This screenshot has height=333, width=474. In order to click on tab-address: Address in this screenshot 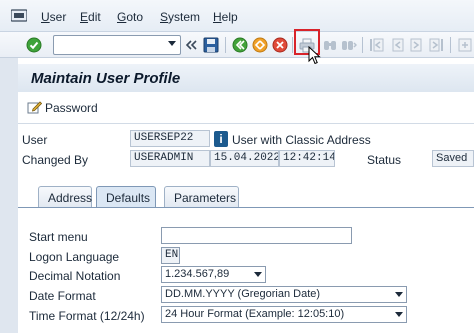, I will do `click(65, 197)`.